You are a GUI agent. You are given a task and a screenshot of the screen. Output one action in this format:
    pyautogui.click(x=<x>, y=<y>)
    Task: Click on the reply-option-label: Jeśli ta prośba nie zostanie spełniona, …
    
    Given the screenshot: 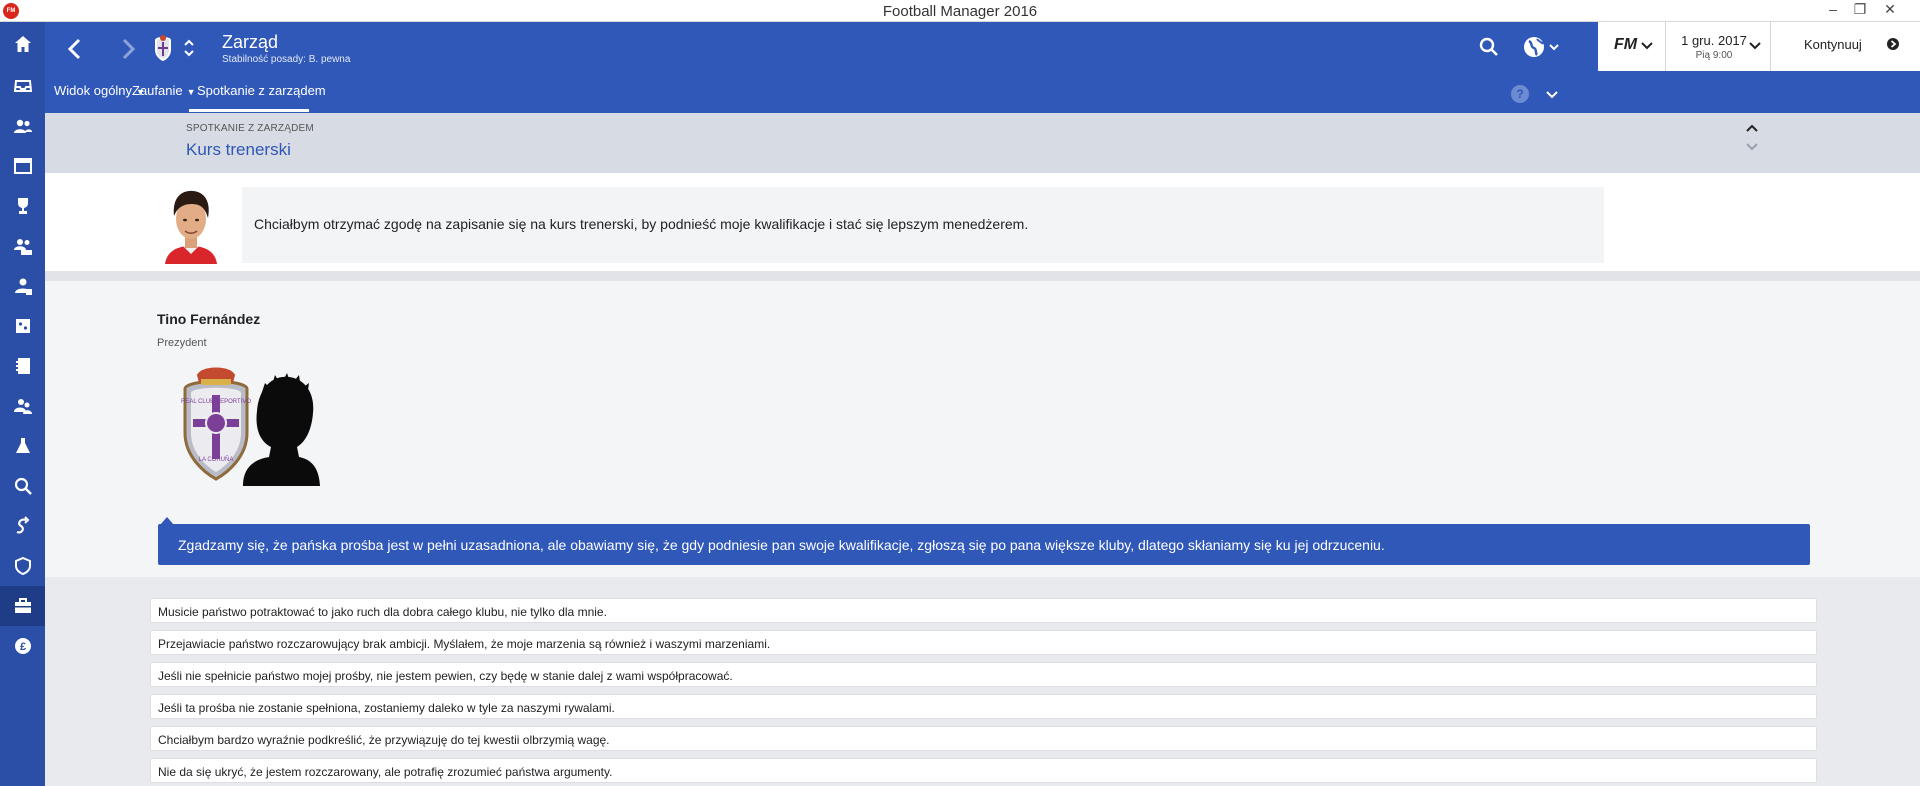 What is the action you would take?
    pyautogui.click(x=386, y=708)
    